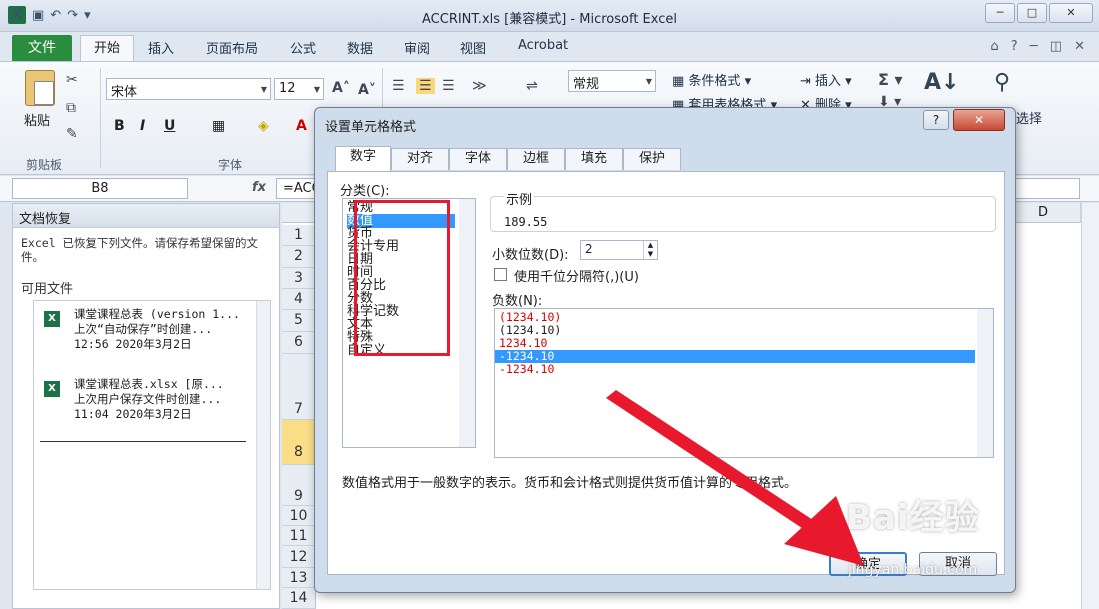 The height and width of the screenshot is (609, 1099). I want to click on baidu-watermark-url: jingyan.baidu.com, so click(913, 570).